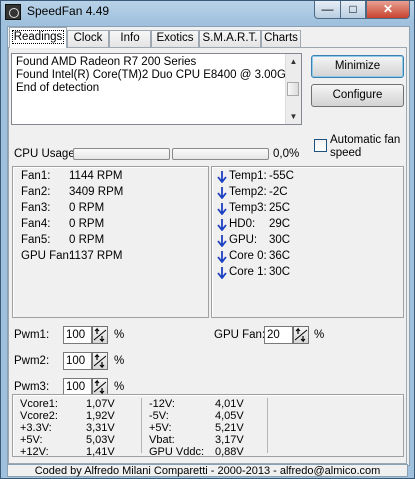  I want to click on voltage-value: 5,21V, so click(229, 428).